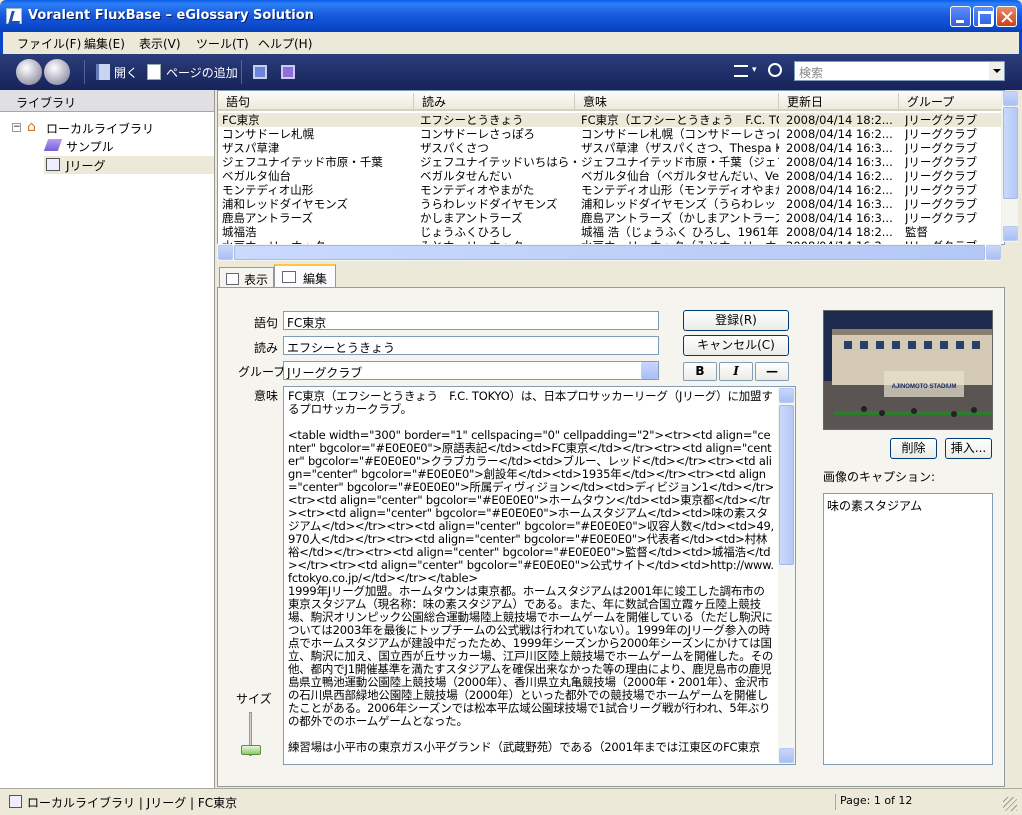 The width and height of the screenshot is (1022, 815). I want to click on table-cell: 監督, so click(916, 232).